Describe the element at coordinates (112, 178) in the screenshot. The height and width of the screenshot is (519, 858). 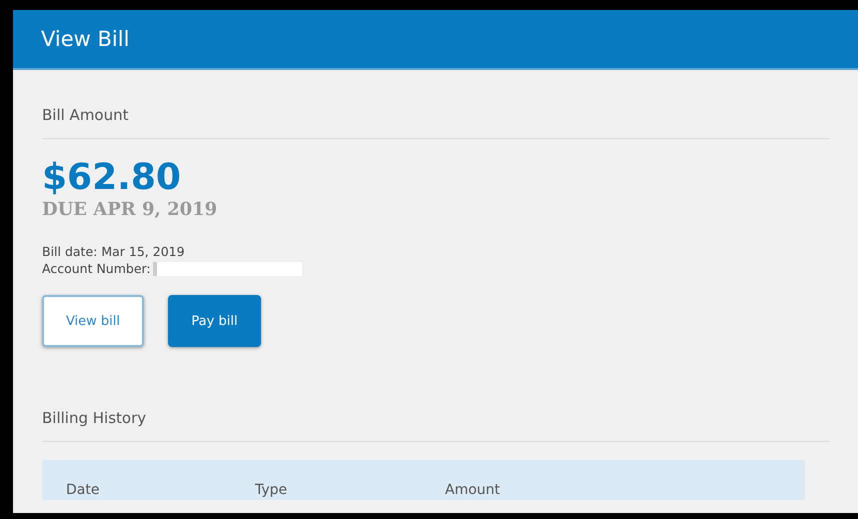
I see `bill-amount: $62.80` at that location.